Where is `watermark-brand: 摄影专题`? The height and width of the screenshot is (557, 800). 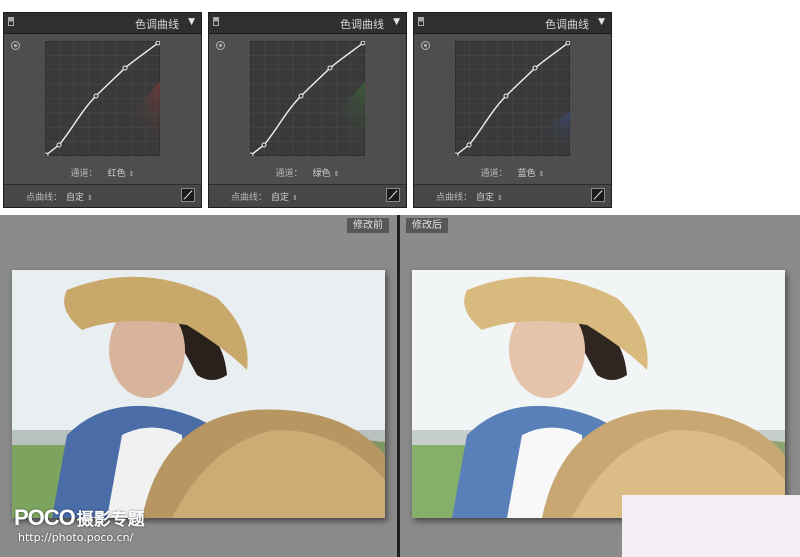
watermark-brand: 摄影专题 is located at coordinates (110, 520).